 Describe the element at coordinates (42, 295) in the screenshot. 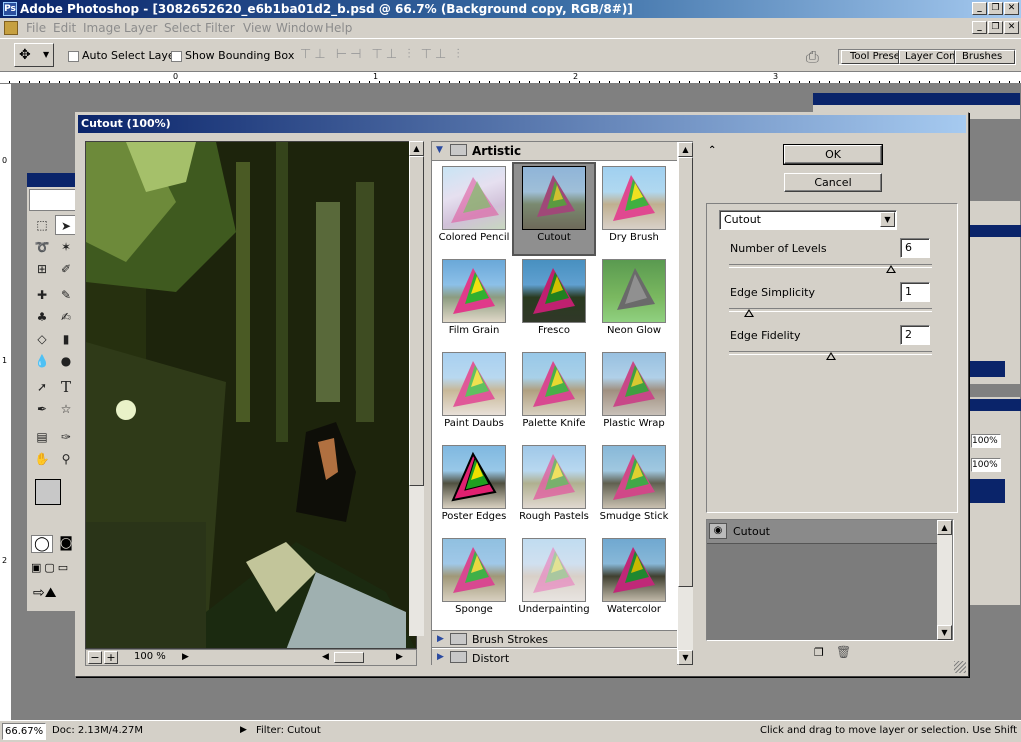

I see `healing-brush-icon: ✚` at that location.